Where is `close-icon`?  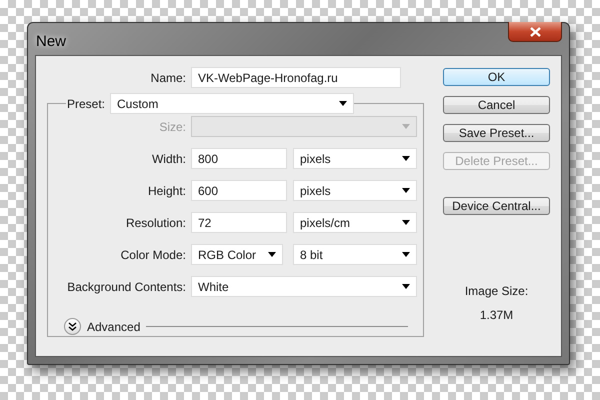
close-icon is located at coordinates (535, 31).